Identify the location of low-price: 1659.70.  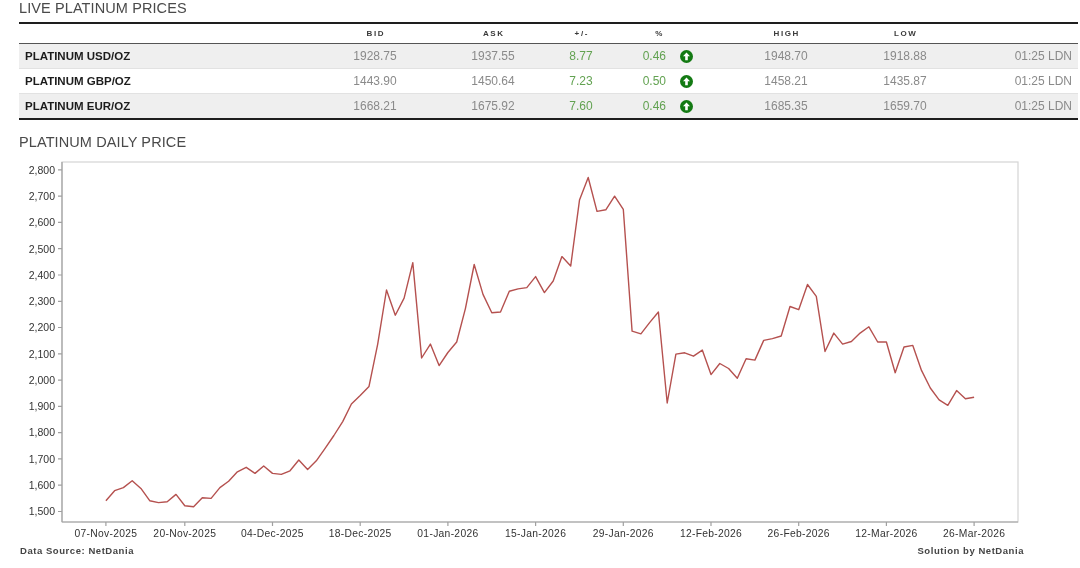
(905, 106).